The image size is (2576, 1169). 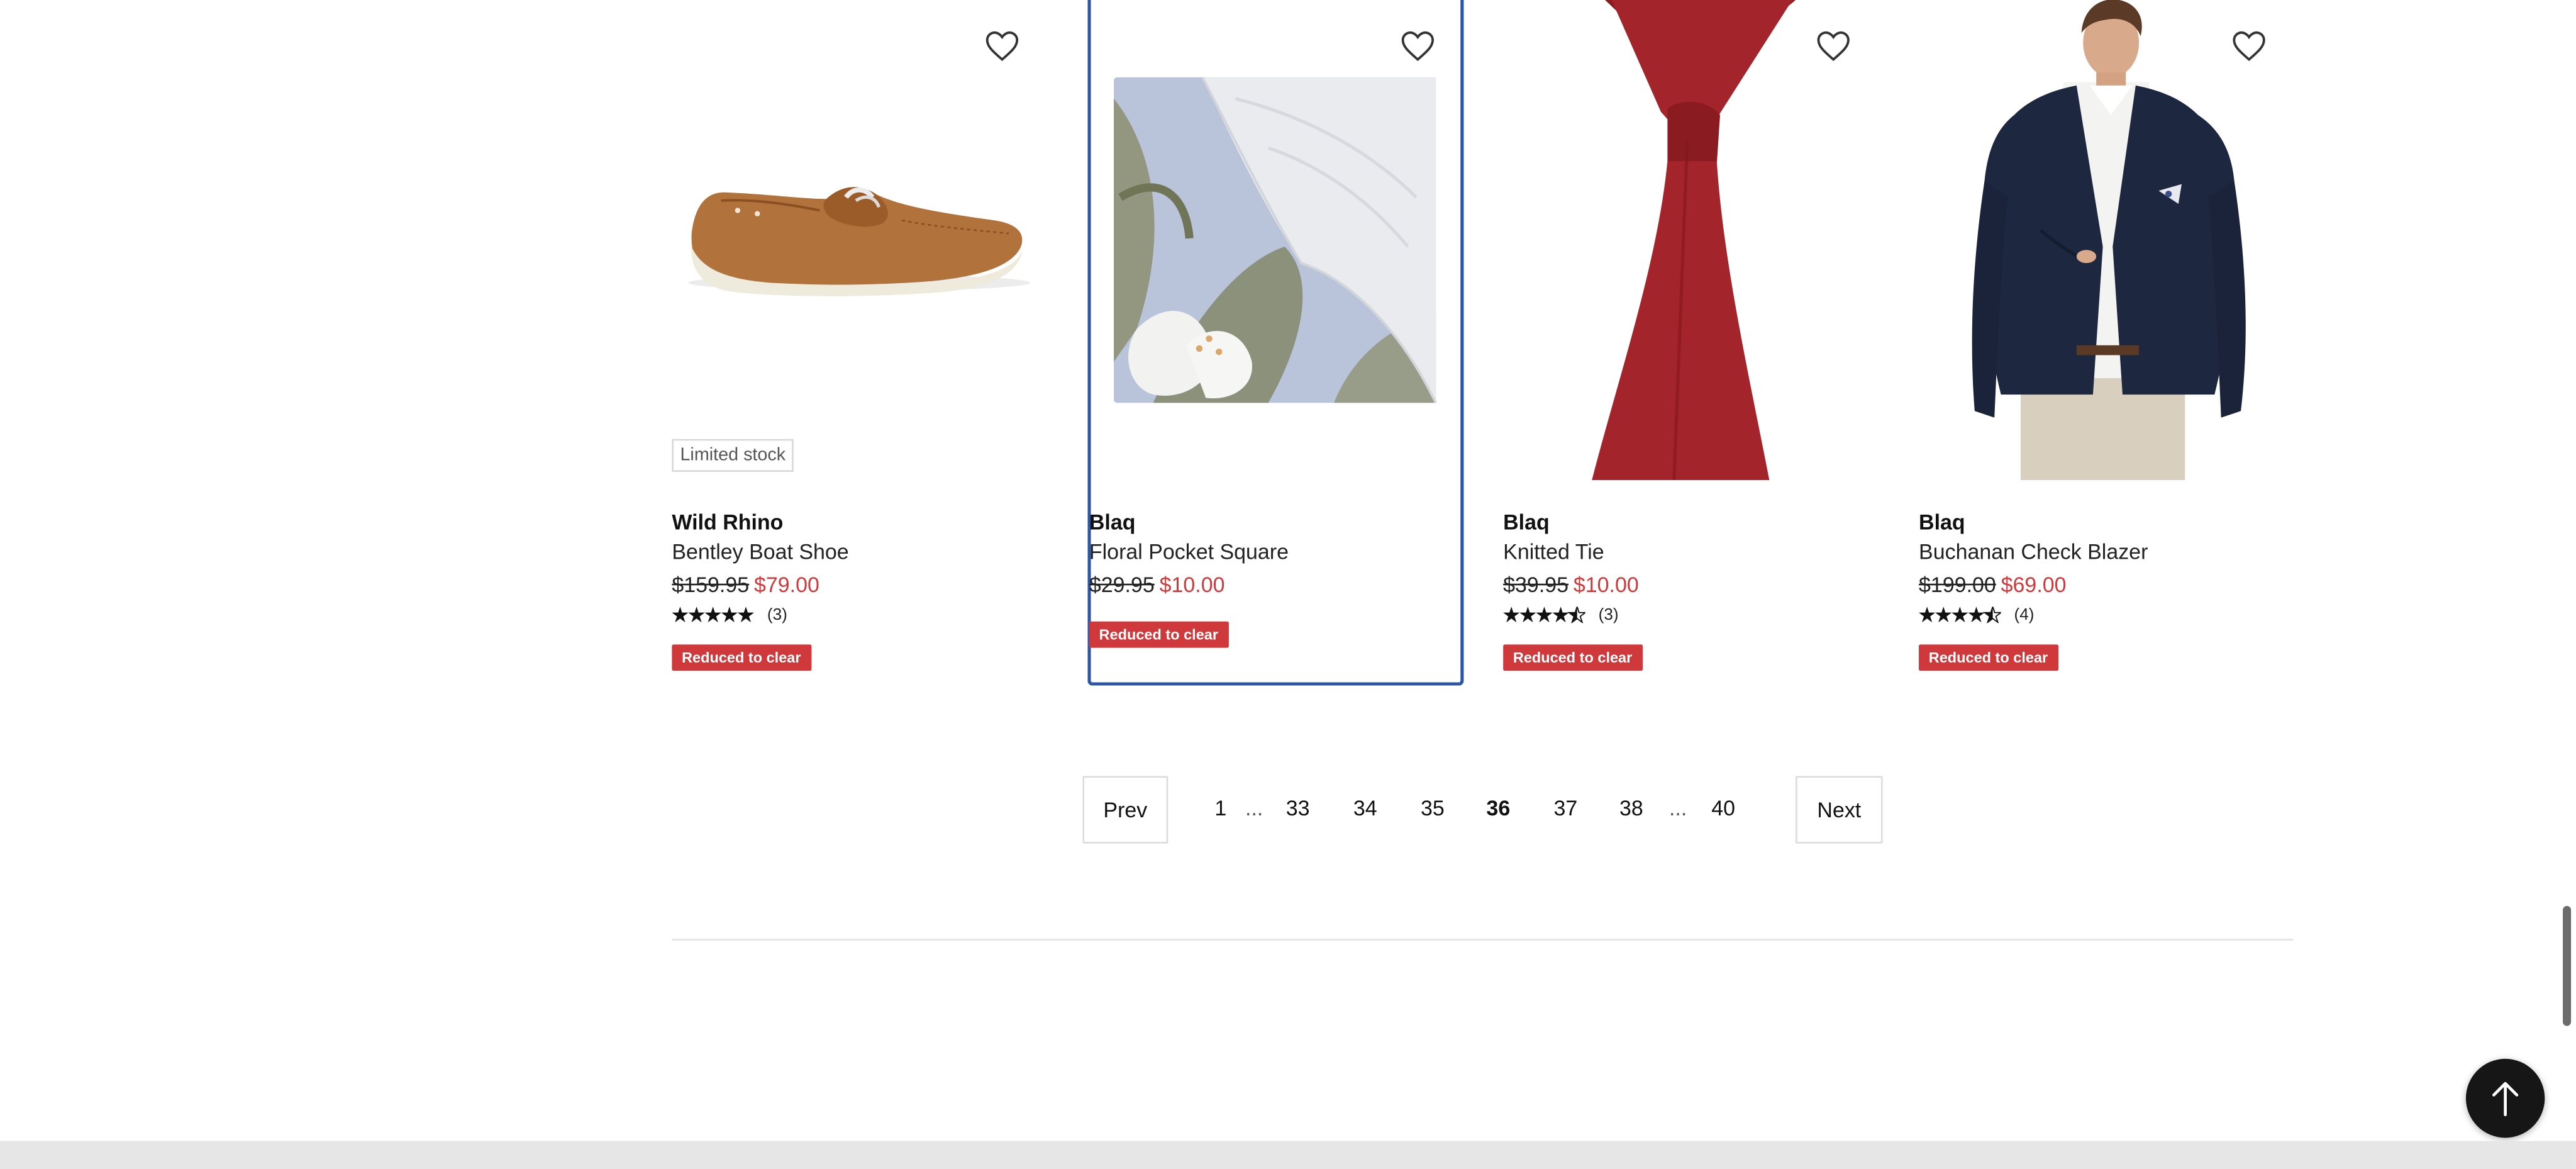 I want to click on product-price: $39.95 $10.00, so click(x=1571, y=584).